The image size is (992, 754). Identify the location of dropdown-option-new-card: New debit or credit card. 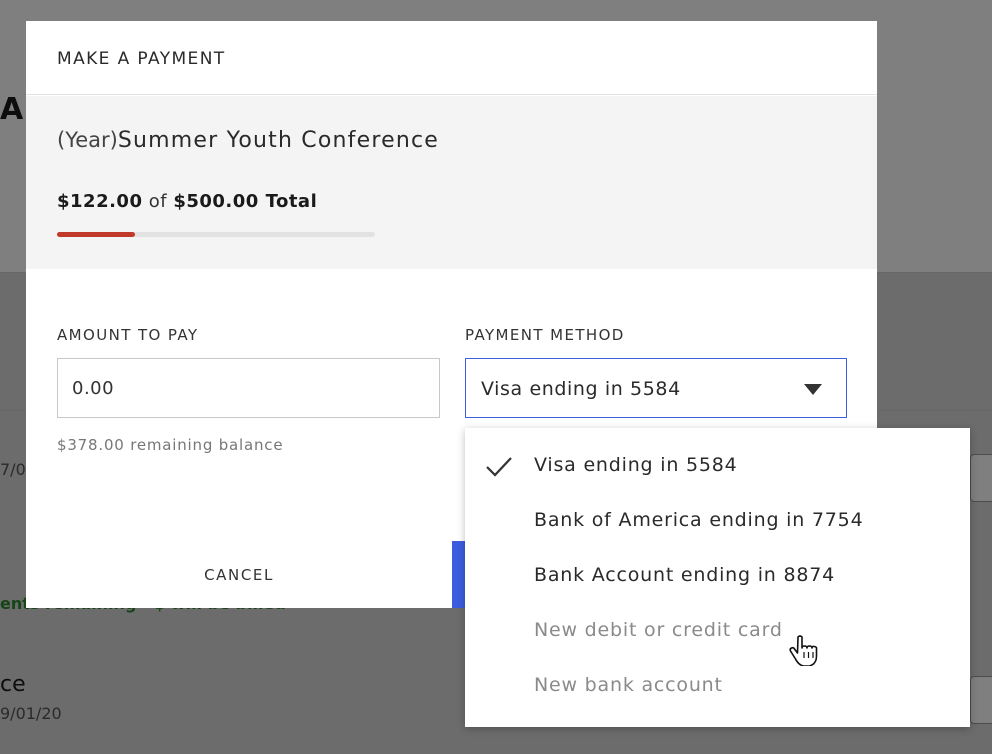
(717, 632).